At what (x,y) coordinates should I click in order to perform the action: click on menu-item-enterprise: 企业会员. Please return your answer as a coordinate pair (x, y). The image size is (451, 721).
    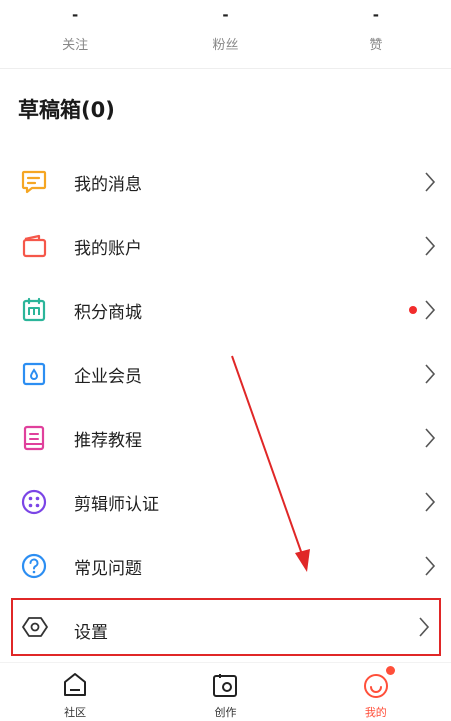
    Looking at the image, I should click on (225, 374).